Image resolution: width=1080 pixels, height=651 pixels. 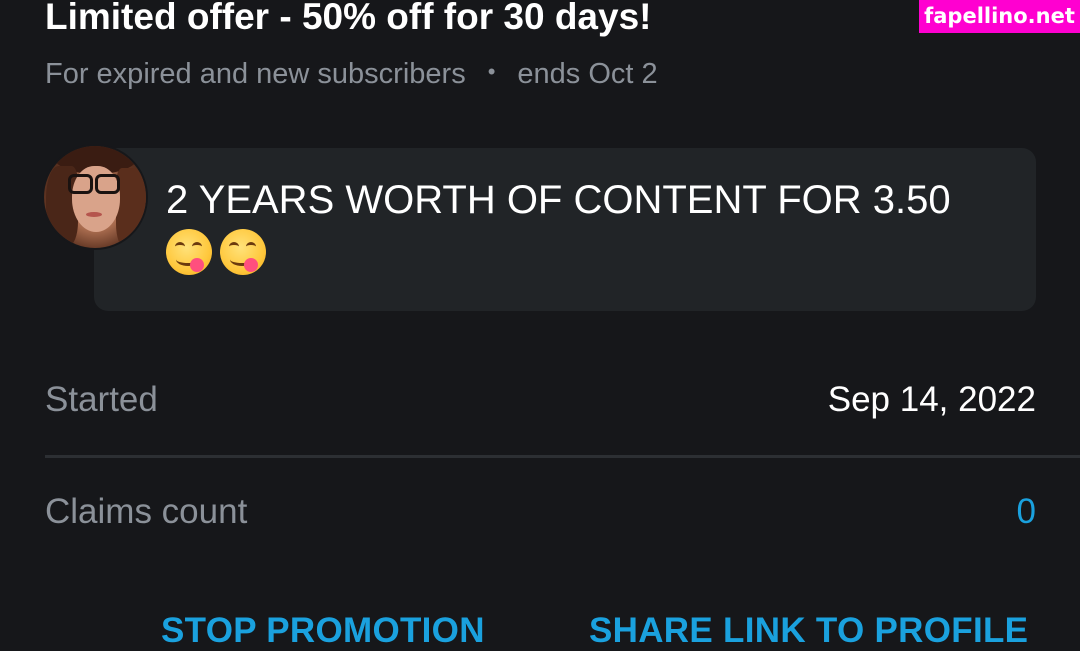 What do you see at coordinates (596, 256) in the screenshot?
I see `promo-message-emojis` at bounding box center [596, 256].